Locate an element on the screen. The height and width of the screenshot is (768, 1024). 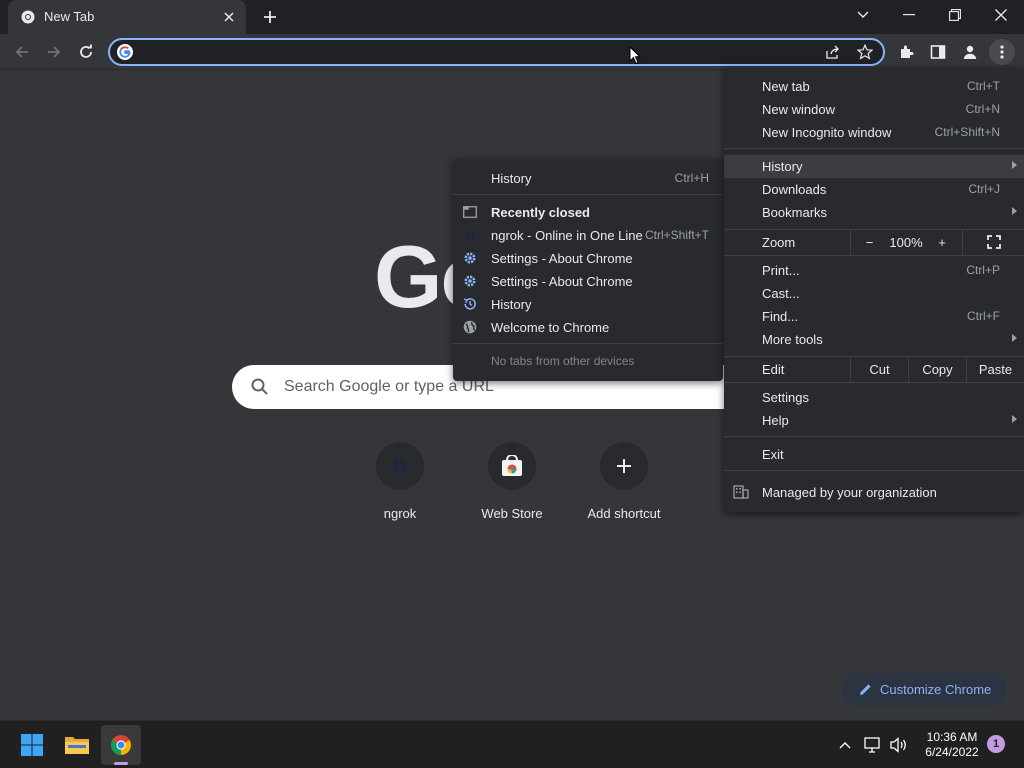
forward-arrow-icon is located at coordinates (54, 52).